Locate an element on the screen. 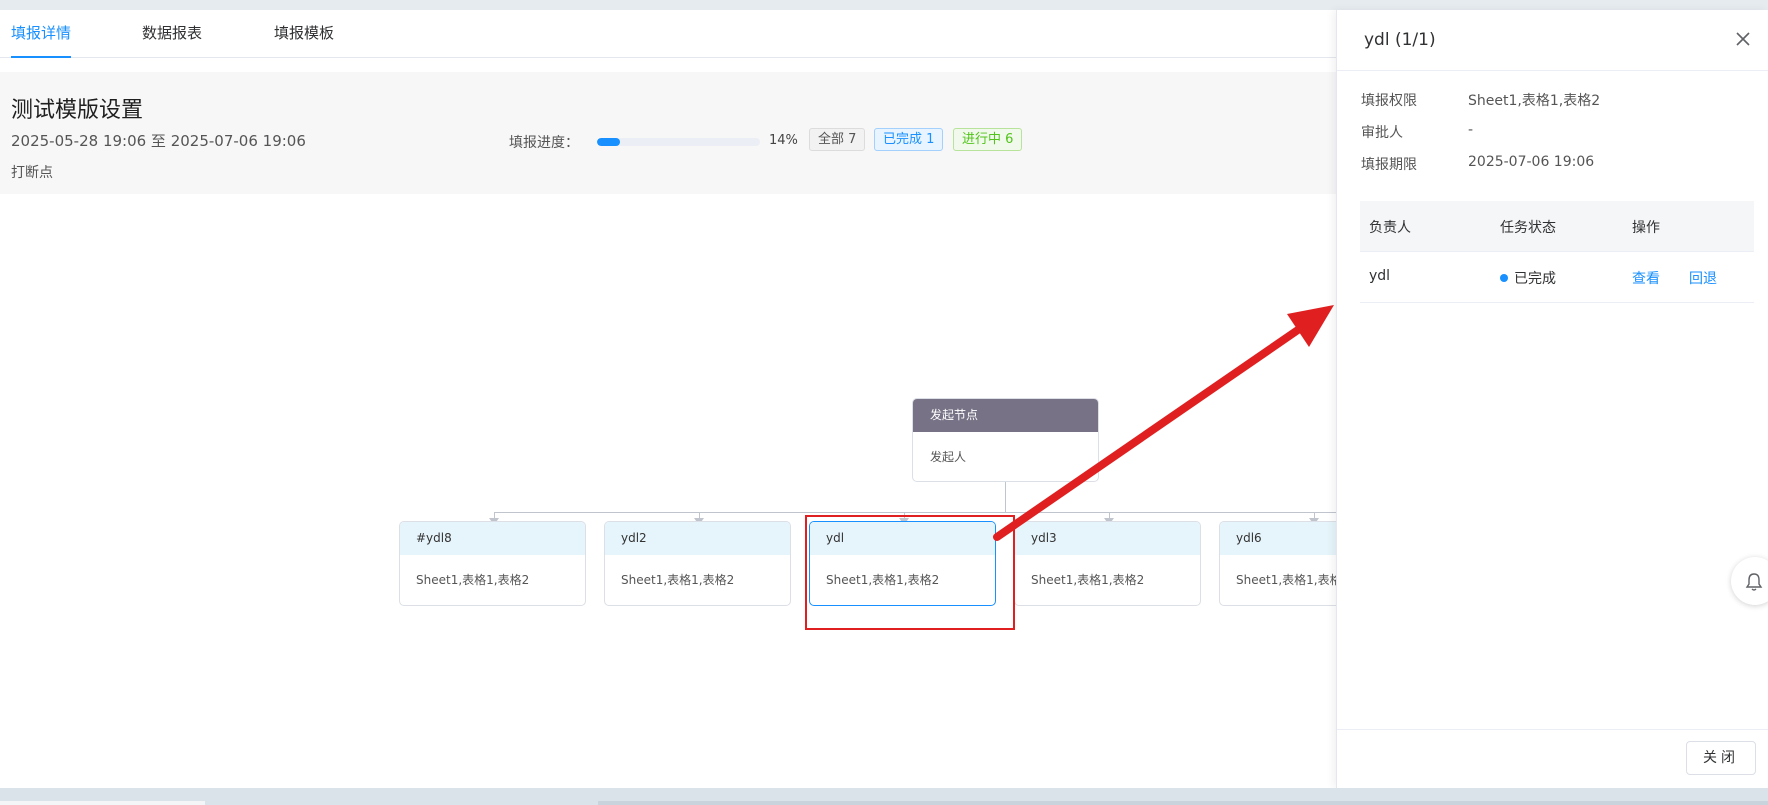  cell-status: 已完成 is located at coordinates (1528, 278).